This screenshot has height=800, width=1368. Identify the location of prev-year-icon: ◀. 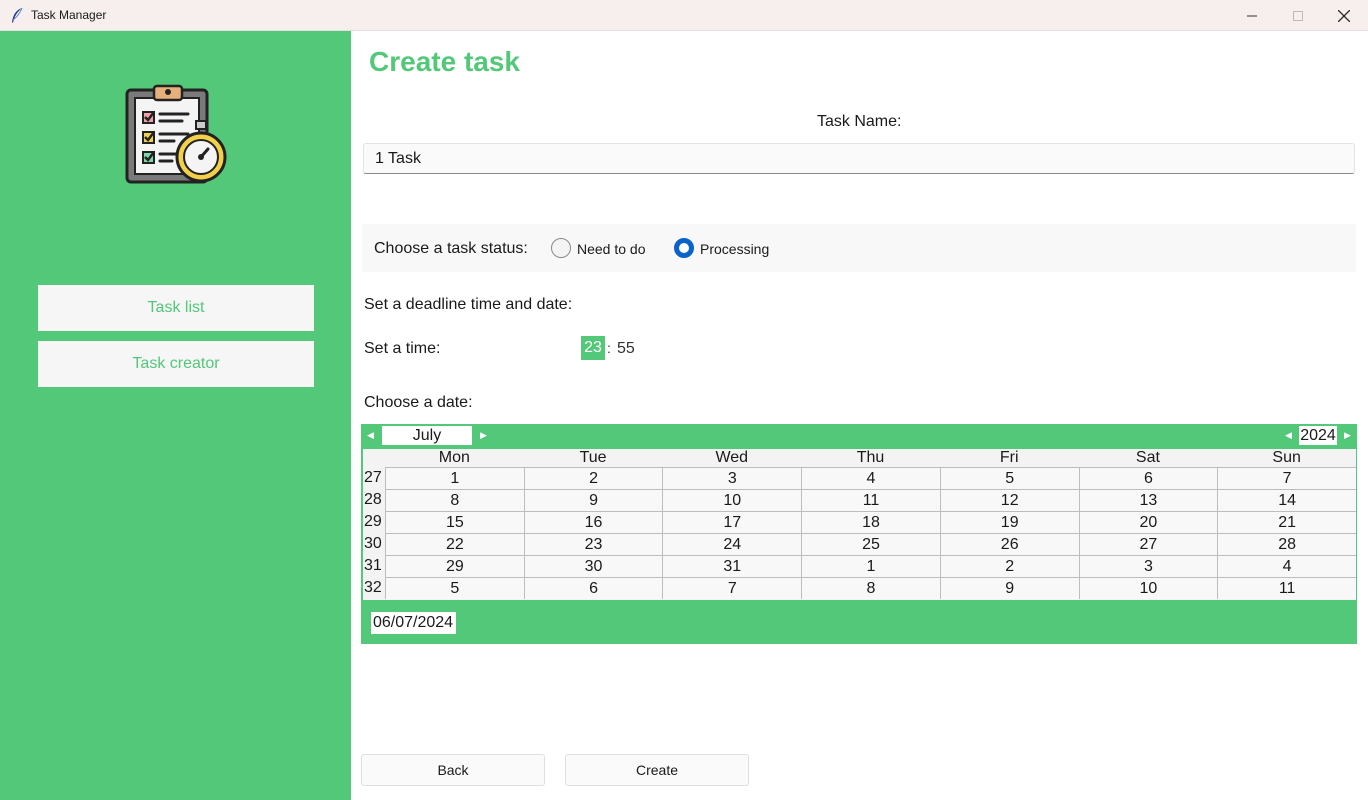
(1288, 435).